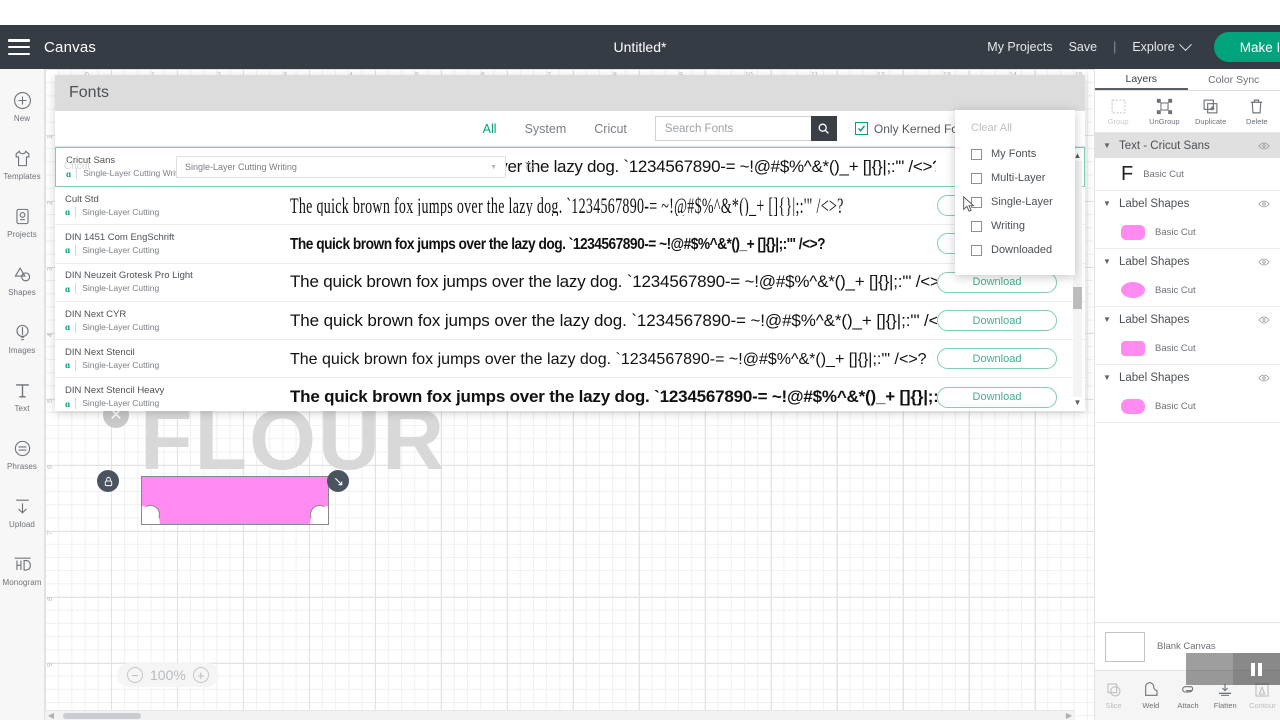  Describe the element at coordinates (1257, 111) in the screenshot. I see `delete-button: Delete` at that location.